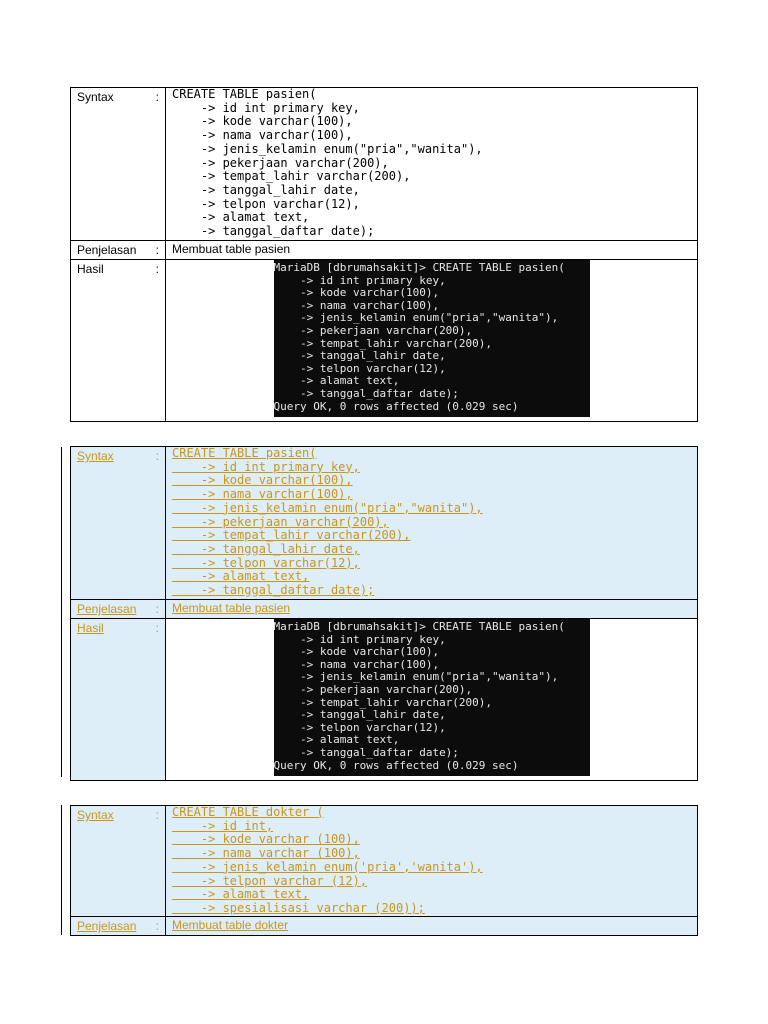  I want to click on row-penjelasan: Penjelasan: Membuat table dokter, so click(384, 926).